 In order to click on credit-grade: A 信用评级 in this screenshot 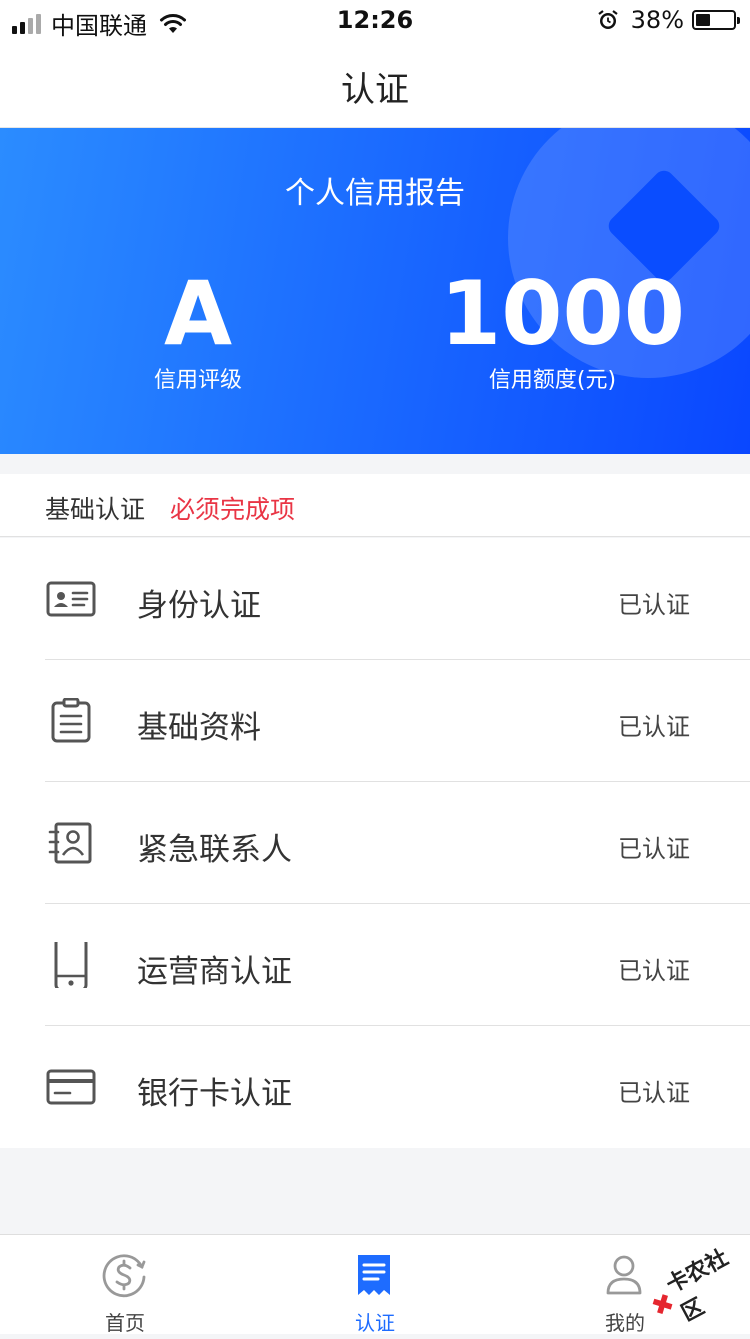, I will do `click(198, 330)`.